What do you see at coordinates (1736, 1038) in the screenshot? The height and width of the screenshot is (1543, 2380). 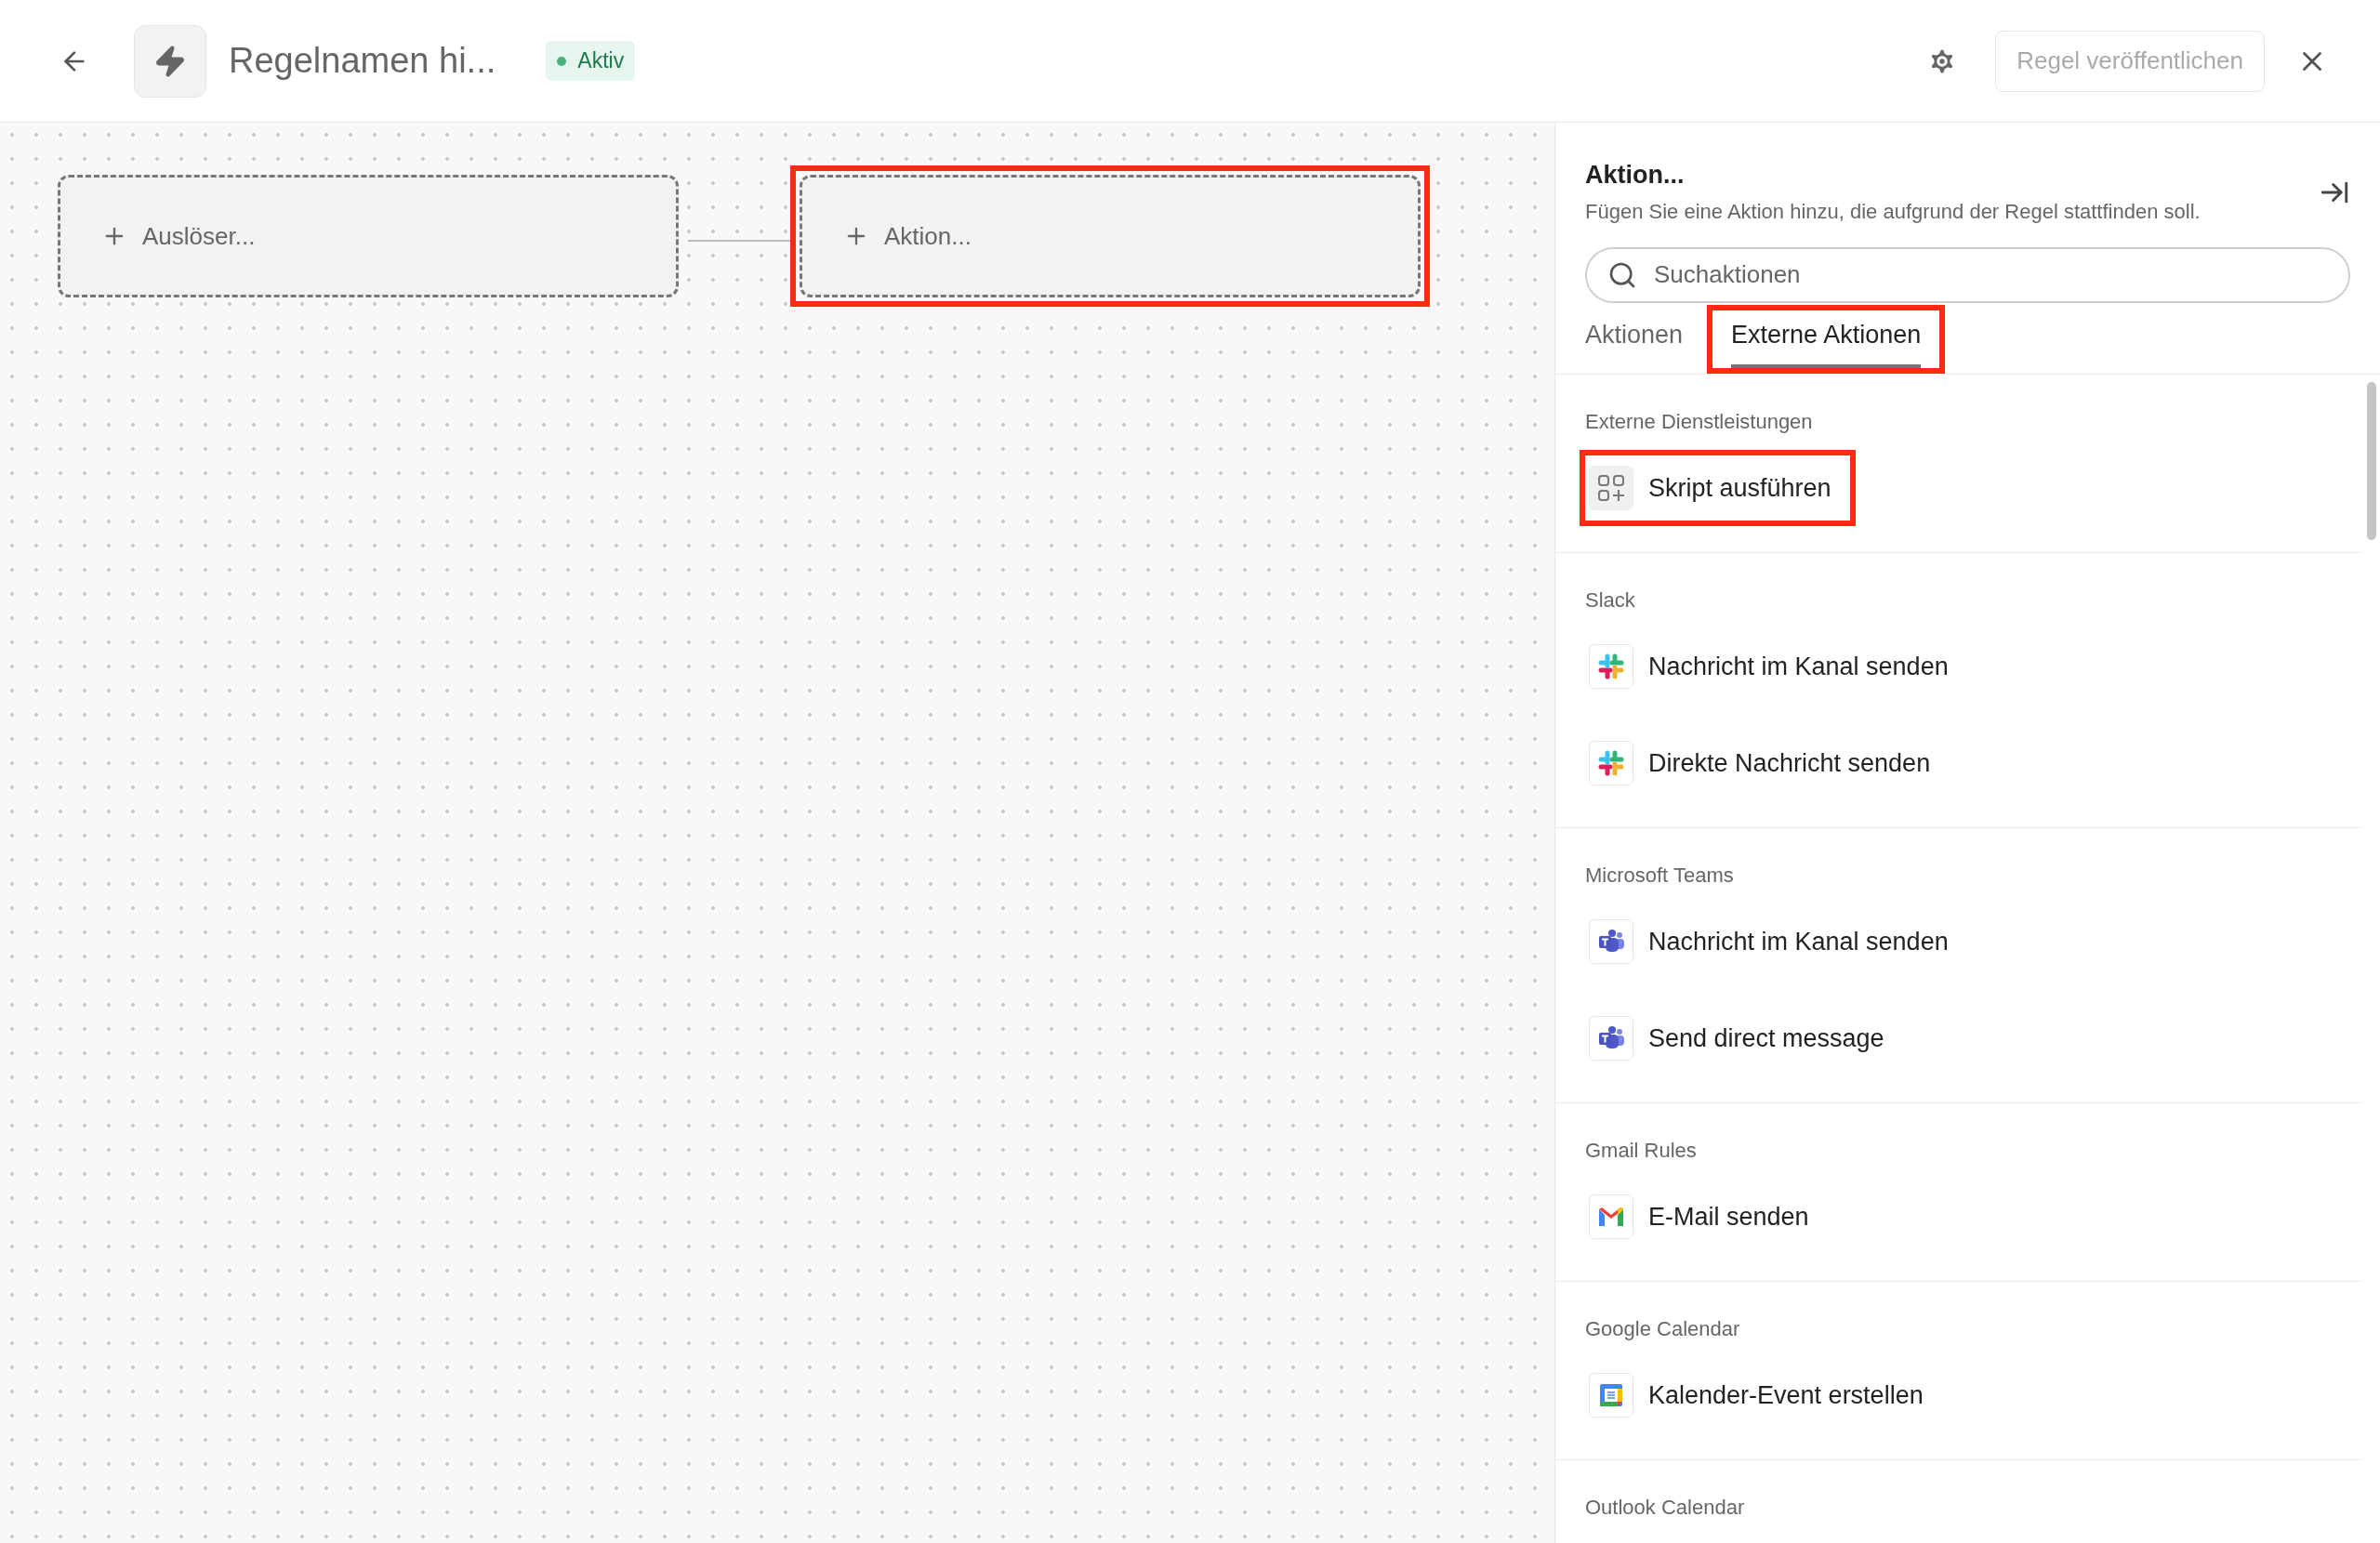 I see `action-item: Send direct message` at bounding box center [1736, 1038].